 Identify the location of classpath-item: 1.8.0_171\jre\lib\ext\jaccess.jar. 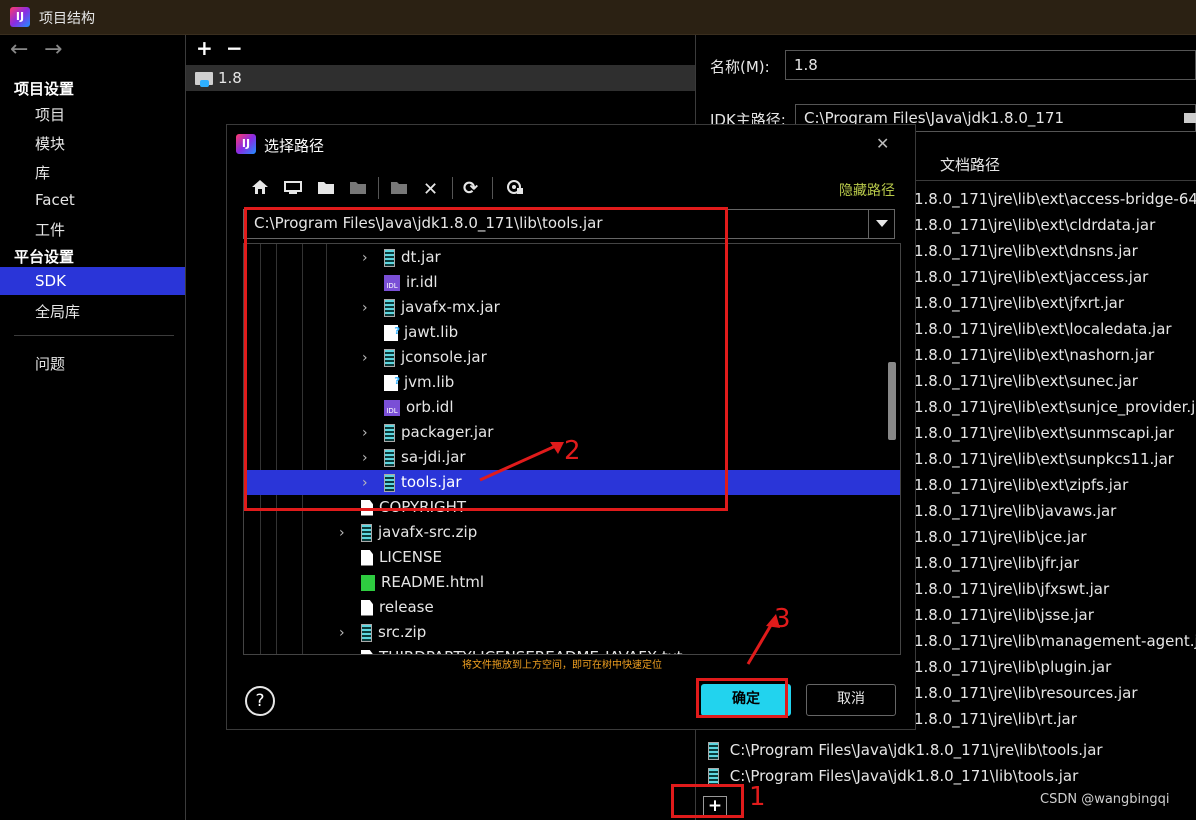
(1031, 277).